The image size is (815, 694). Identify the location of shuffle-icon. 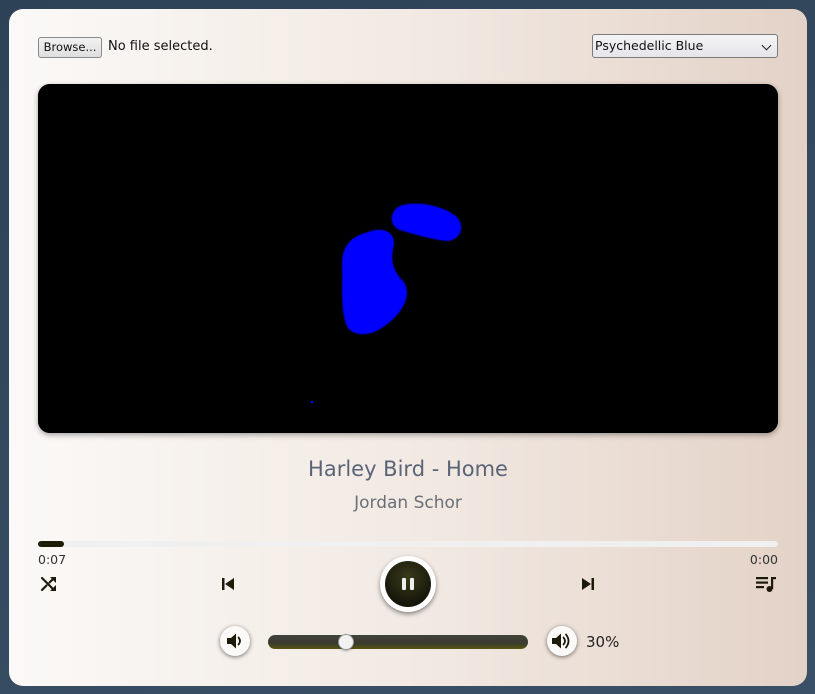
(50, 586).